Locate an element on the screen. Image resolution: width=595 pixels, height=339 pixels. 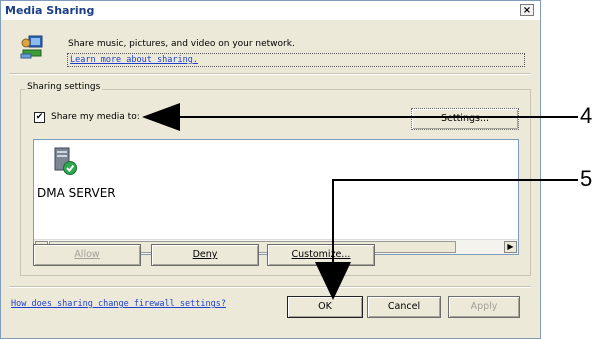
callout-label-4: 4 is located at coordinates (586, 115).